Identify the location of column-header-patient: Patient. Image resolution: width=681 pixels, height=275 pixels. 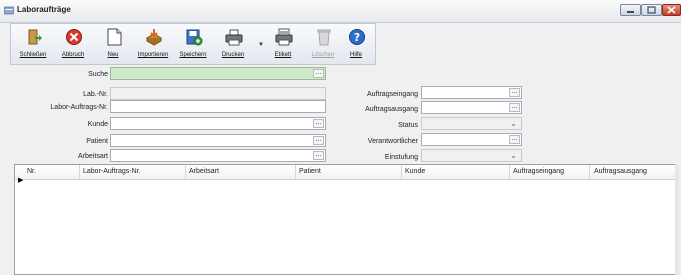
(310, 171).